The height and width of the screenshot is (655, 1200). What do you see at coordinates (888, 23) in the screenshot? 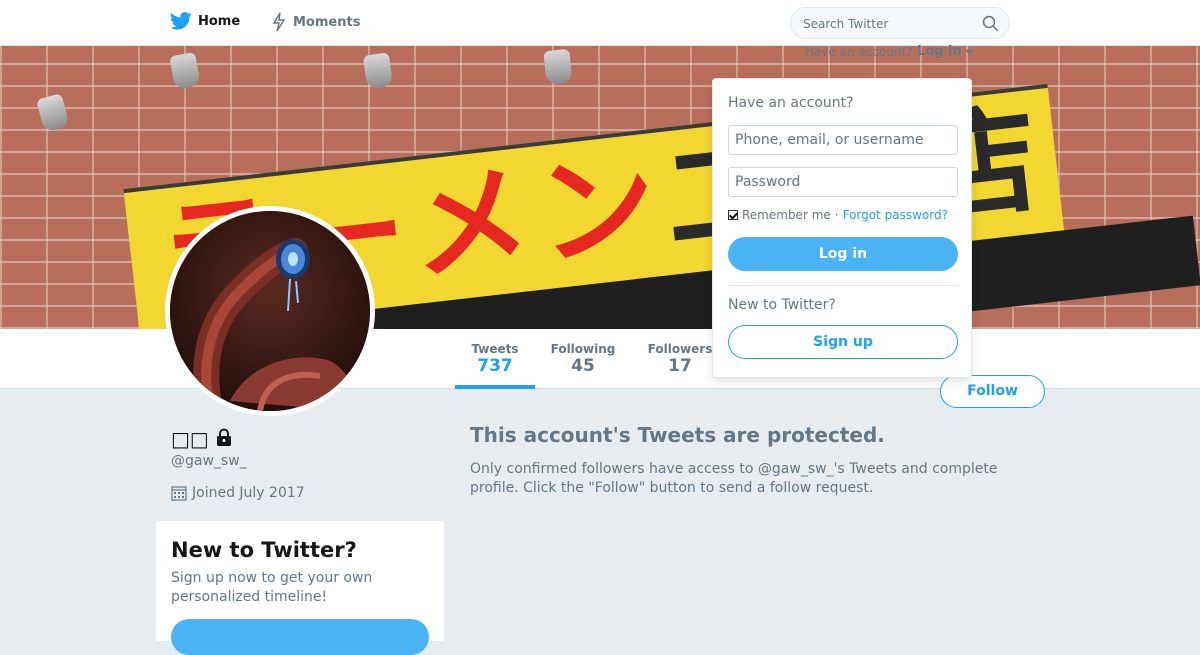
I see `search-input` at bounding box center [888, 23].